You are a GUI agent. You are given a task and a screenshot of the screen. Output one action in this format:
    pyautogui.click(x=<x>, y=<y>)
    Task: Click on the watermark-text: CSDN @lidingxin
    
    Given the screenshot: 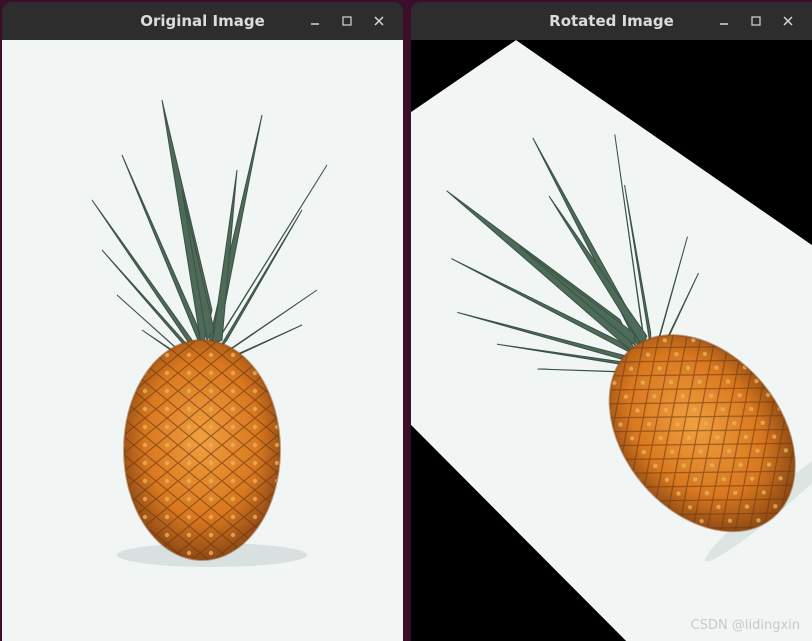 What is the action you would take?
    pyautogui.click(x=745, y=625)
    